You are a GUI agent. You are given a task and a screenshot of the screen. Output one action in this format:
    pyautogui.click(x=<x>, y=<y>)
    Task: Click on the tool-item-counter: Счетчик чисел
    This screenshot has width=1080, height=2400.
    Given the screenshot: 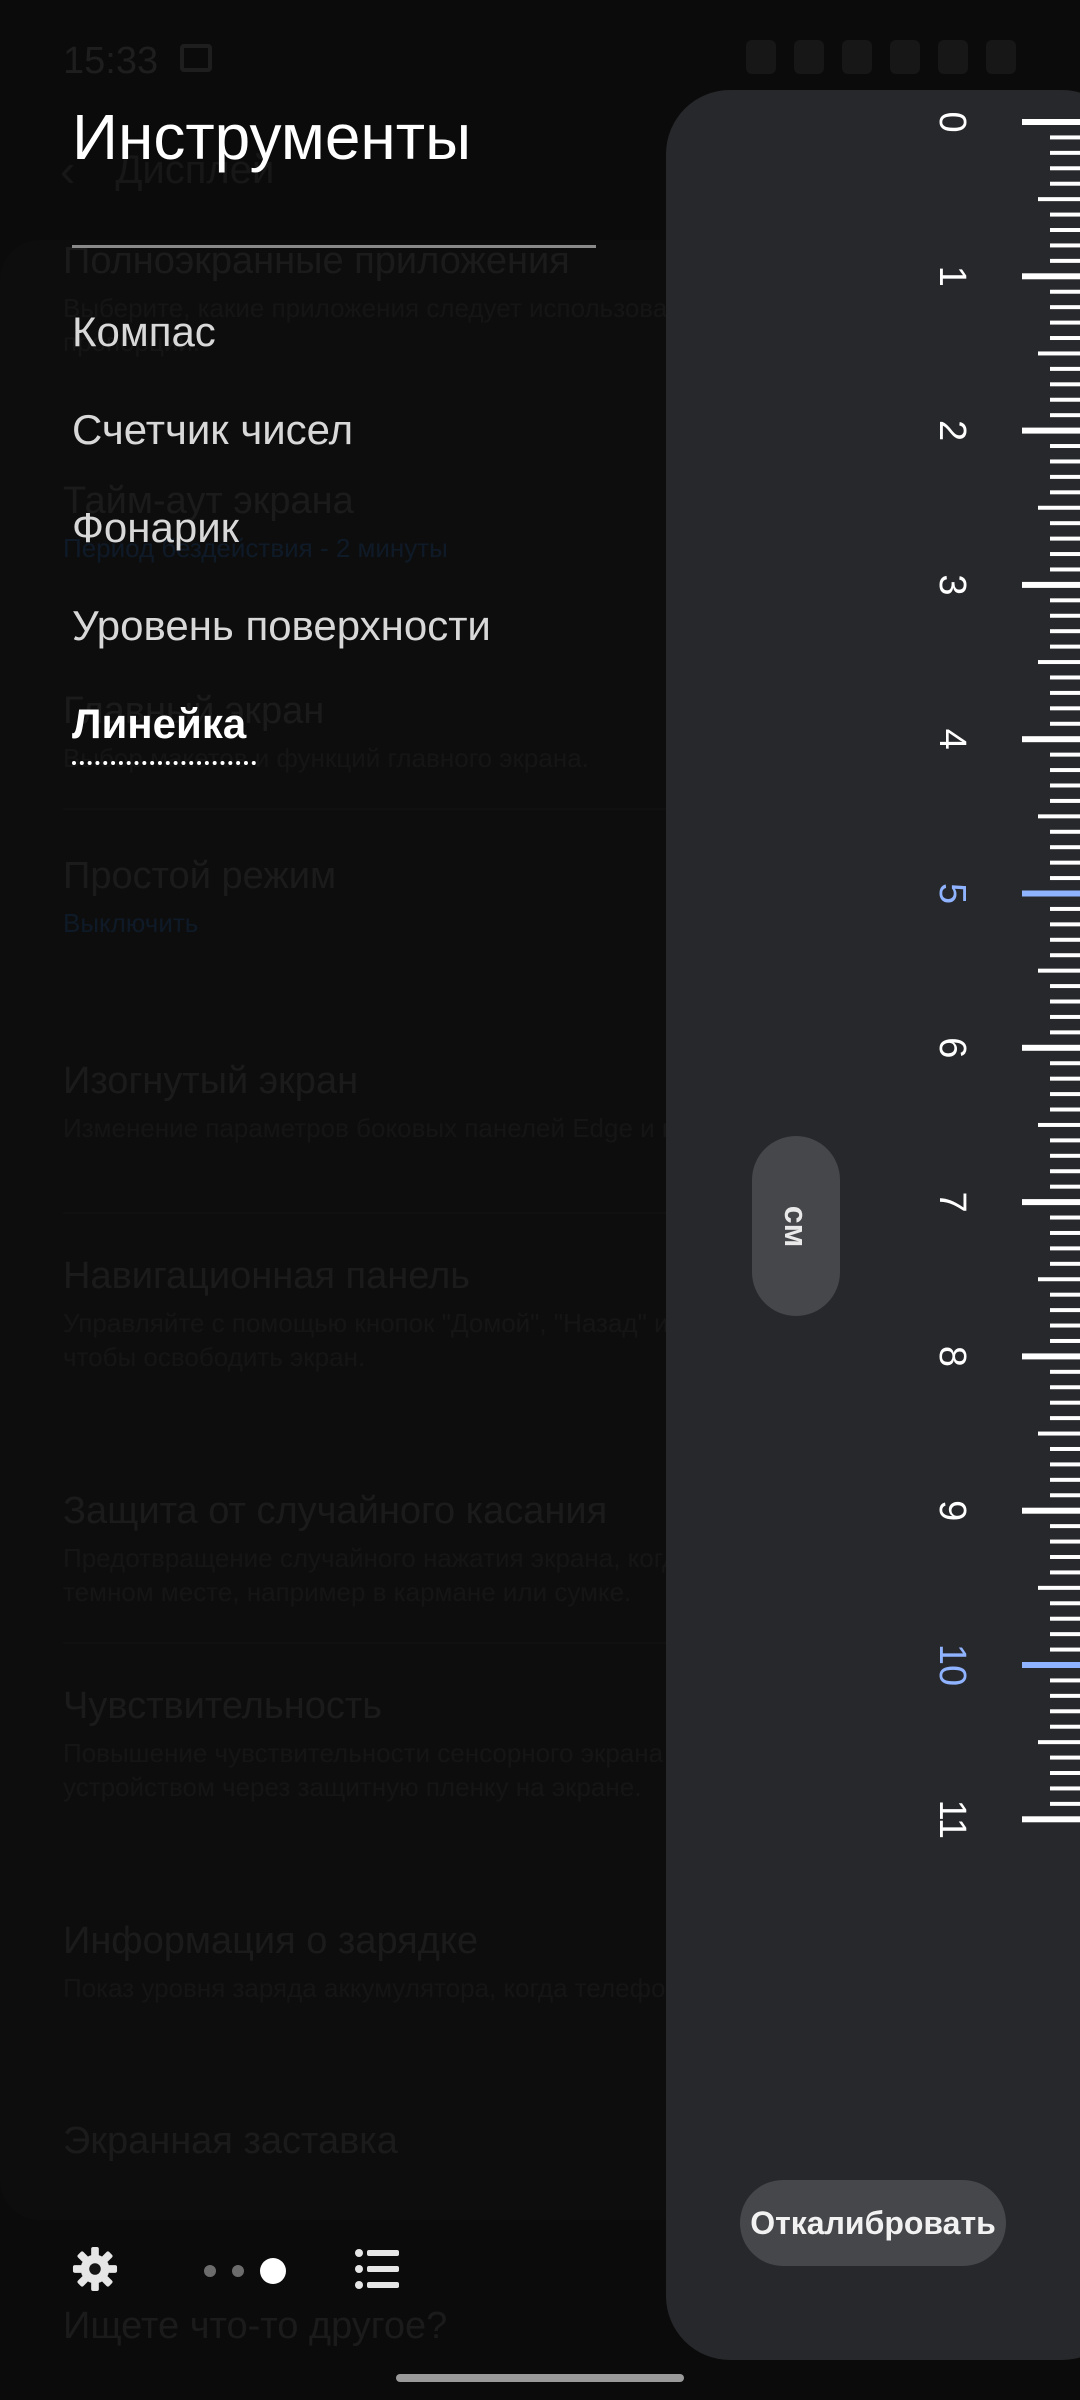 What is the action you would take?
    pyautogui.click(x=281, y=430)
    